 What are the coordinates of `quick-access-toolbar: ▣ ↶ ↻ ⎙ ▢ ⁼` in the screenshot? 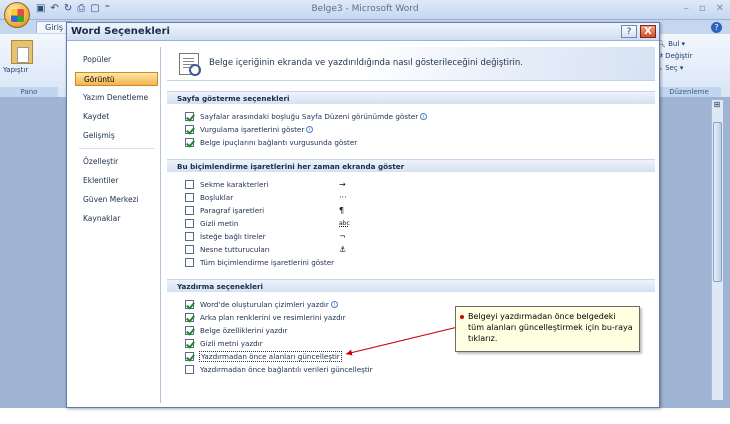 It's located at (73, 8).